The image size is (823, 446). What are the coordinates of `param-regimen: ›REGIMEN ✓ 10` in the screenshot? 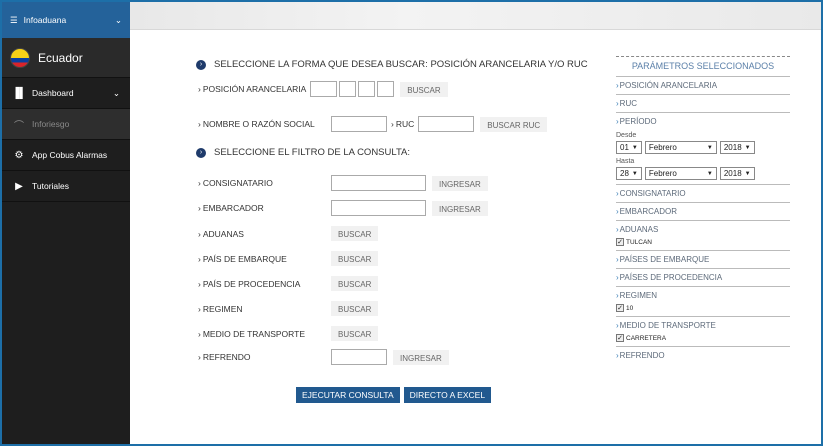 It's located at (703, 302).